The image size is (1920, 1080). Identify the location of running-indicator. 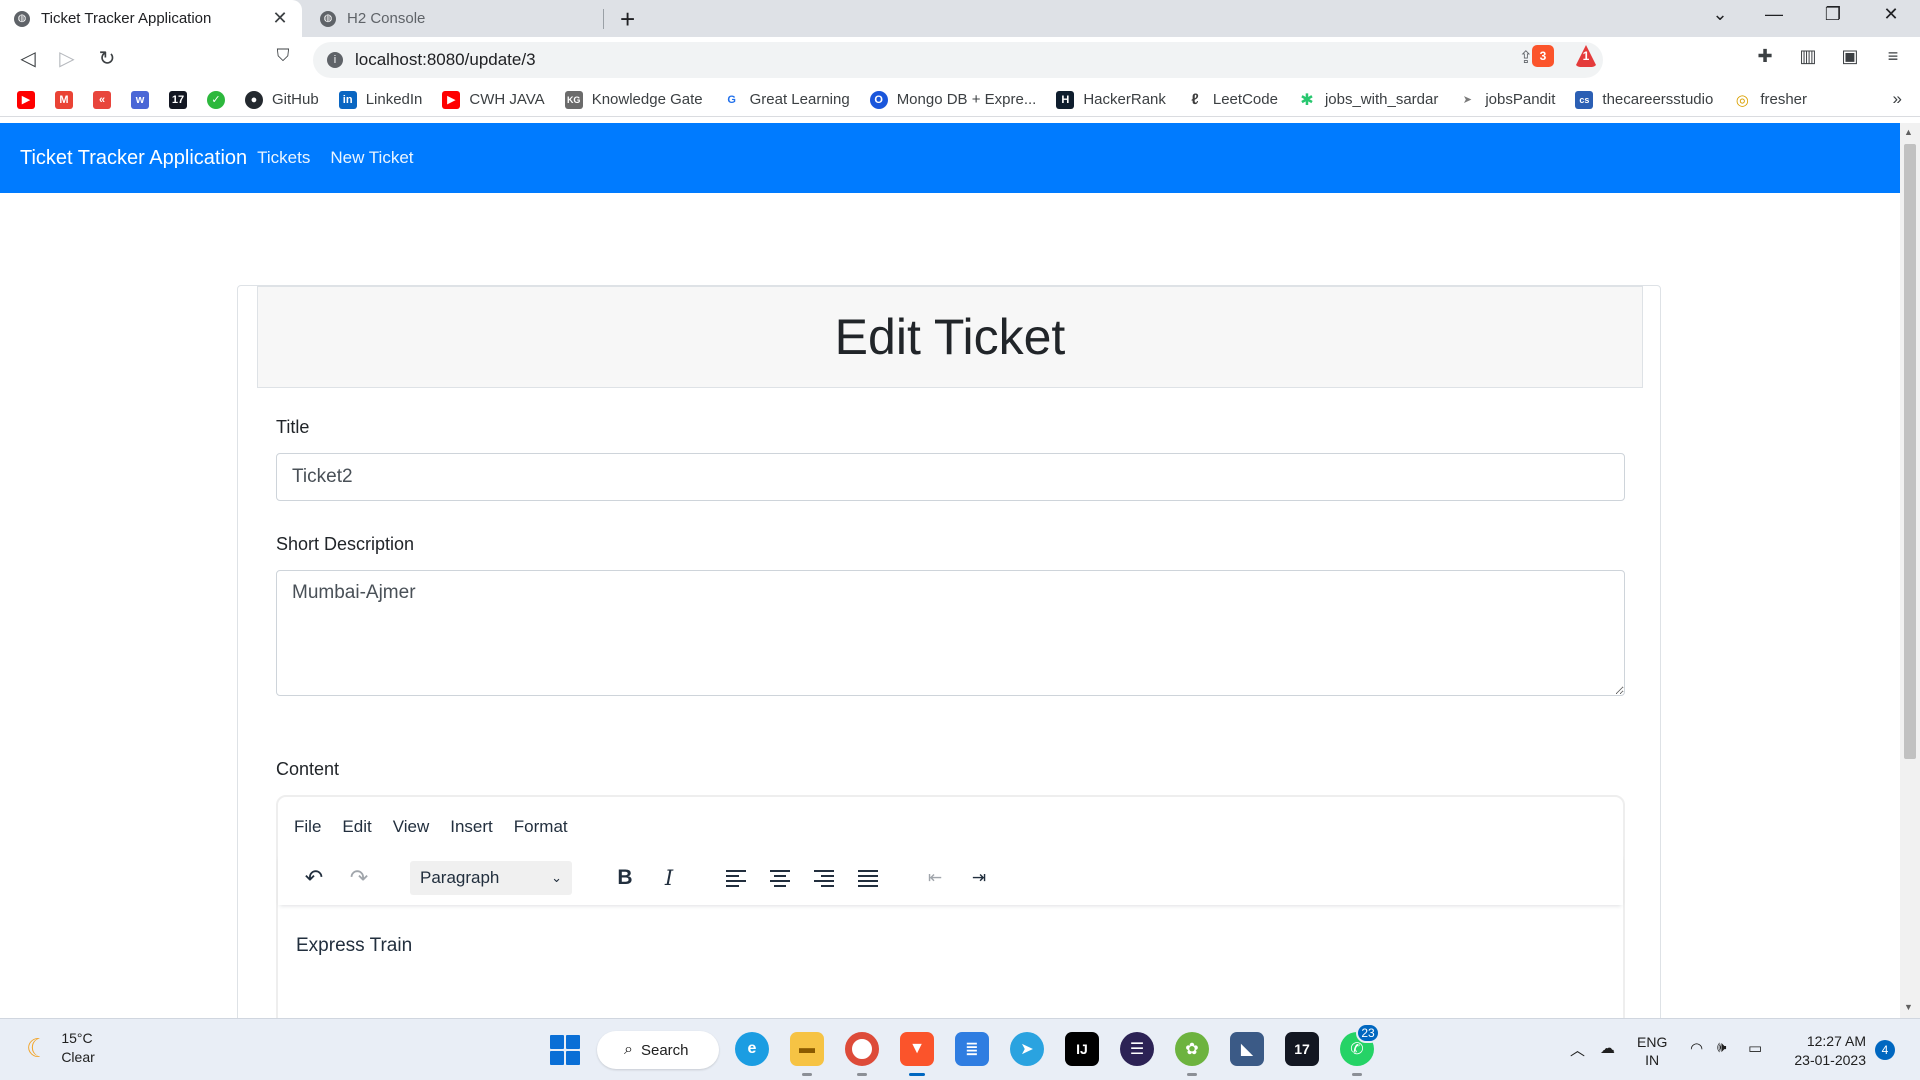
(1357, 1074).